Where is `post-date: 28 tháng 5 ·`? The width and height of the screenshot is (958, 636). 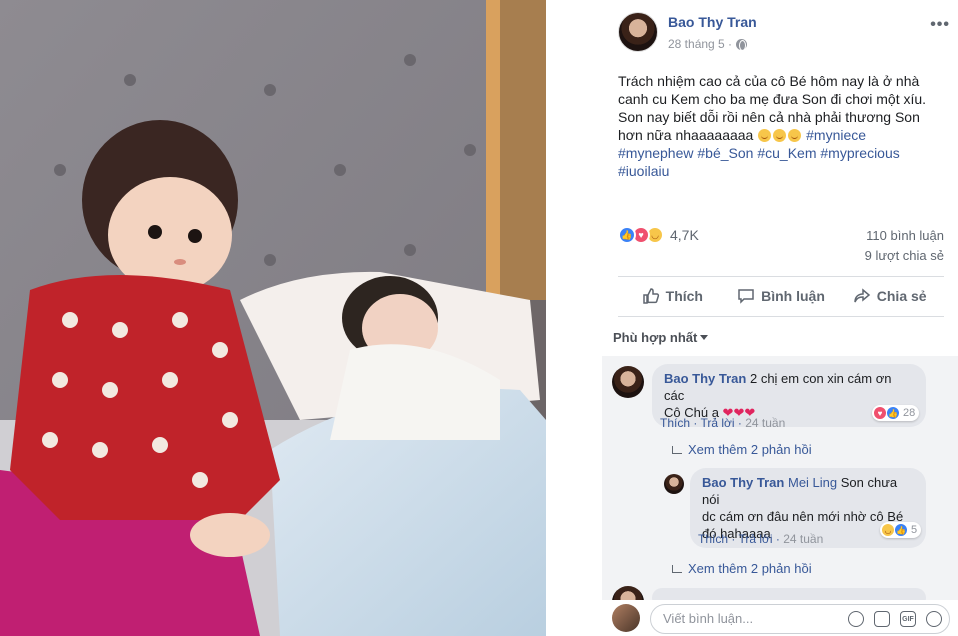 post-date: 28 tháng 5 · is located at coordinates (700, 44).